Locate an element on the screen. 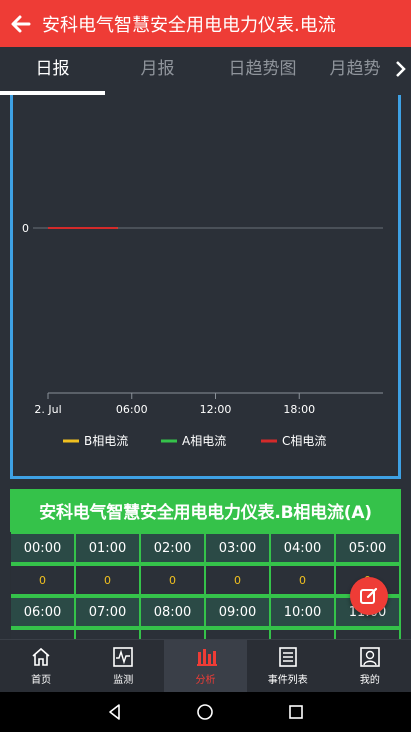  report-time-cell: 02:00 is located at coordinates (173, 548).